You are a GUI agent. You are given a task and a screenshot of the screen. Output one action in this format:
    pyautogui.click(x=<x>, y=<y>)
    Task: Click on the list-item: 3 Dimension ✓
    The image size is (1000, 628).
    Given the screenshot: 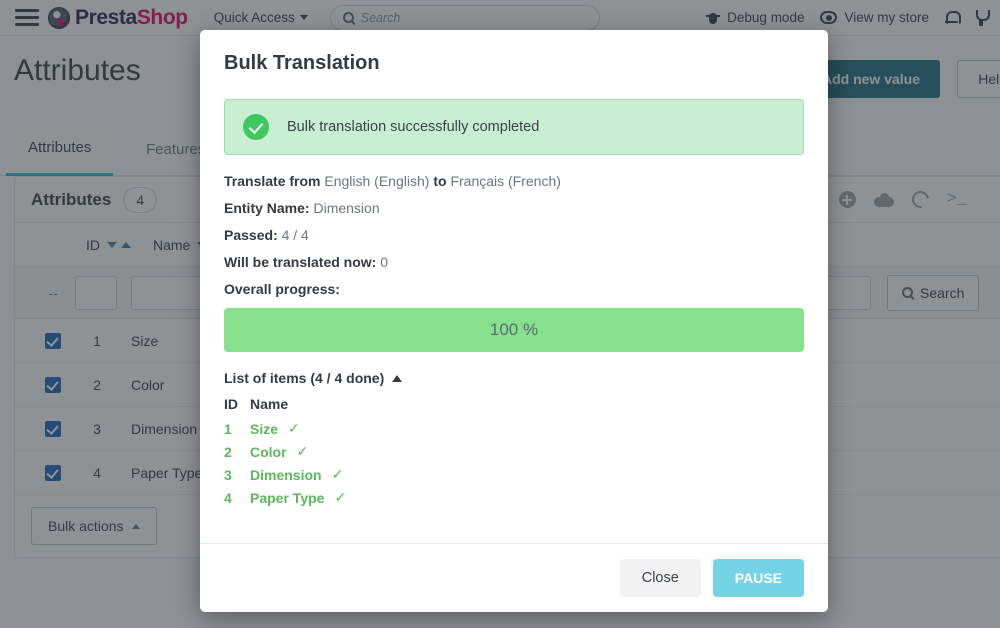 What is the action you would take?
    pyautogui.click(x=514, y=474)
    